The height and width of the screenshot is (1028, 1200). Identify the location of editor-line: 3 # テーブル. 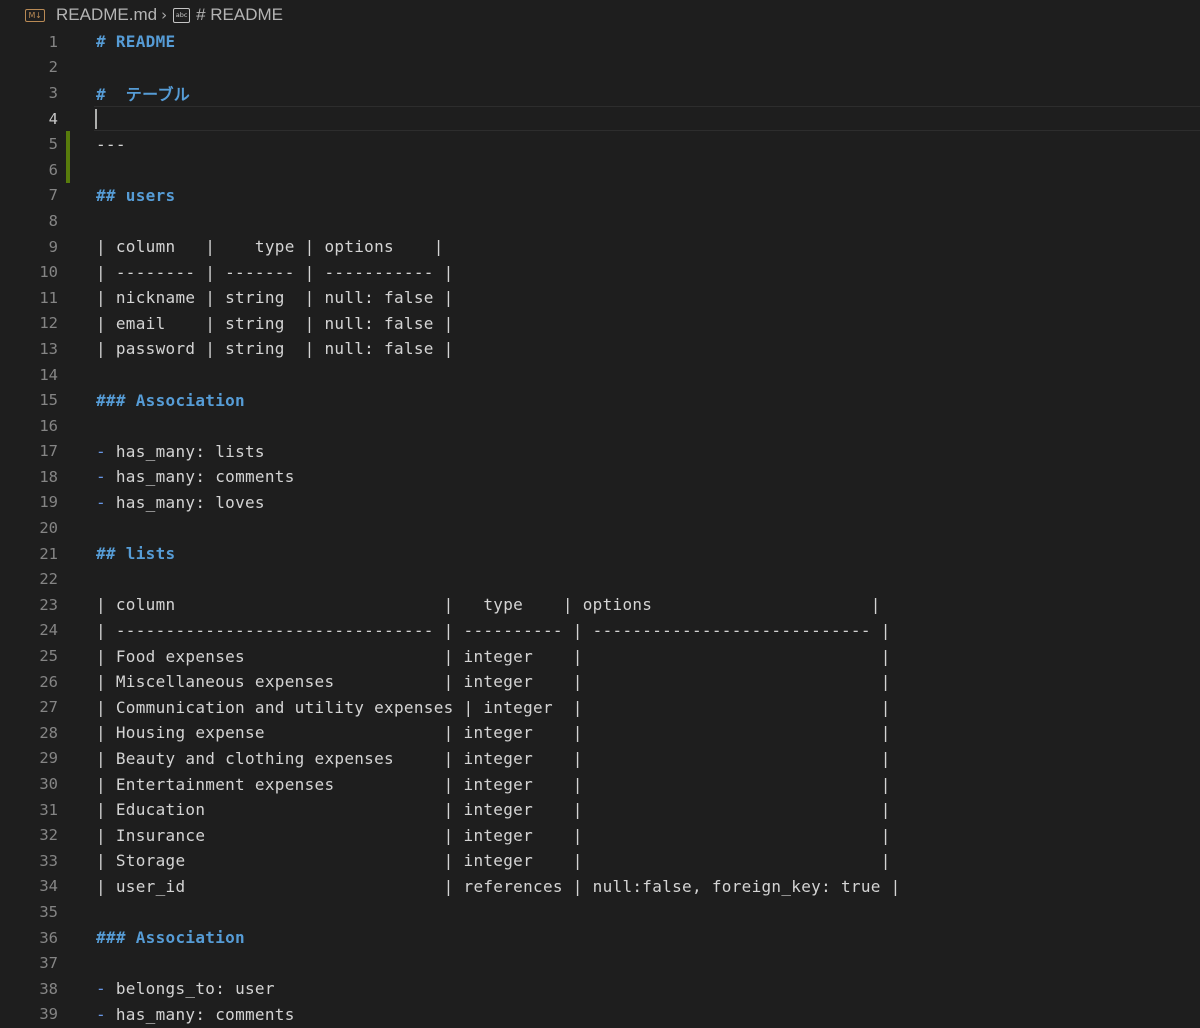
(600, 93).